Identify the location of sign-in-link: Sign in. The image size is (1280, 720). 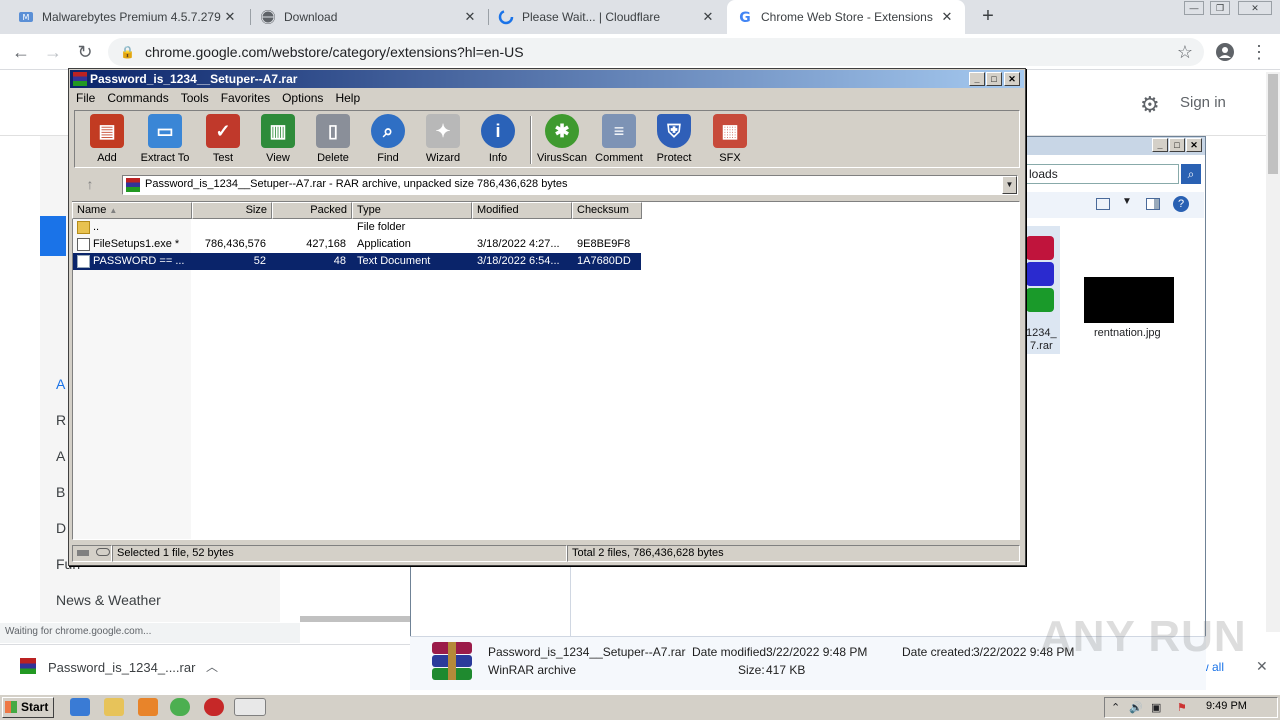
(1203, 102).